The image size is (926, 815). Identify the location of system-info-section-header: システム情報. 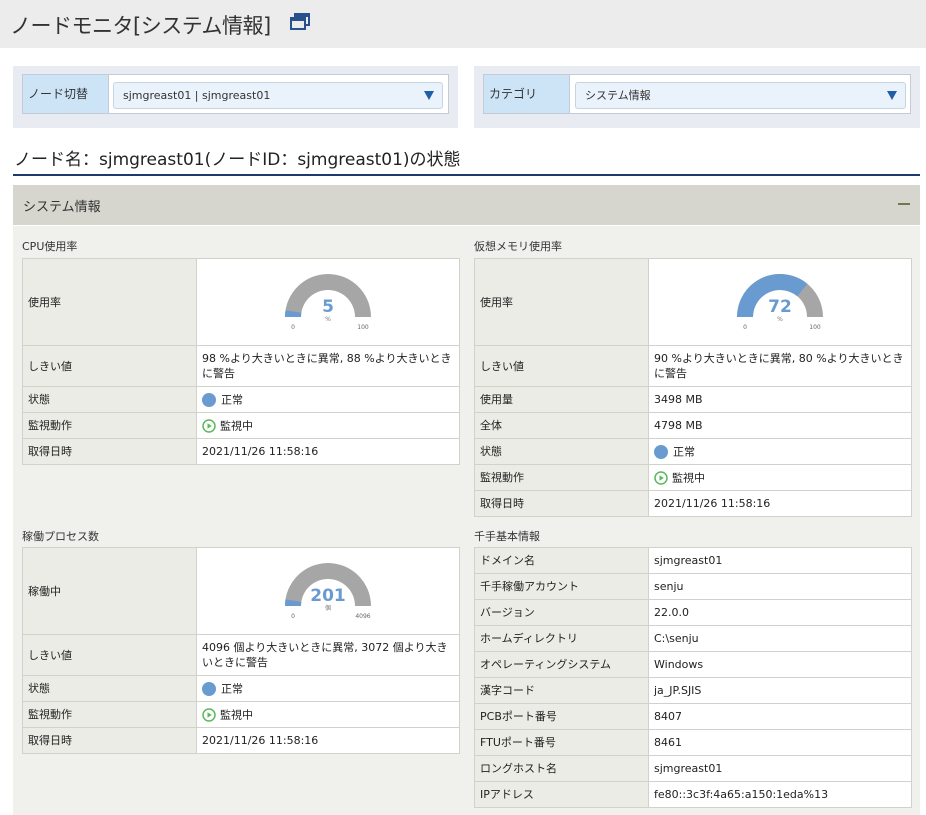
(466, 205).